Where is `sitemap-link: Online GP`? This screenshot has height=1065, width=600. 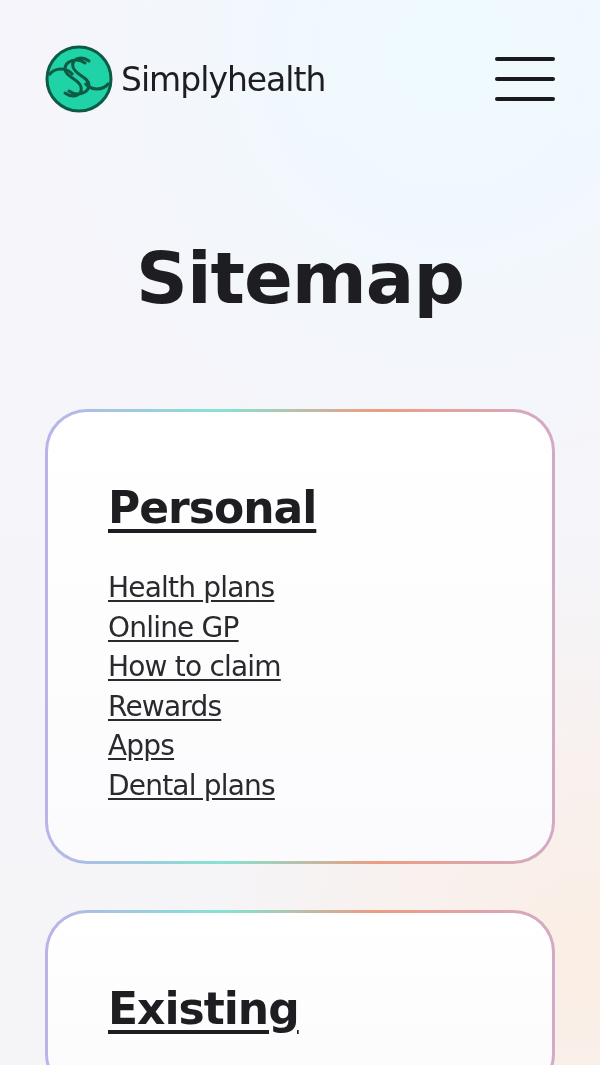 sitemap-link: Online GP is located at coordinates (173, 627).